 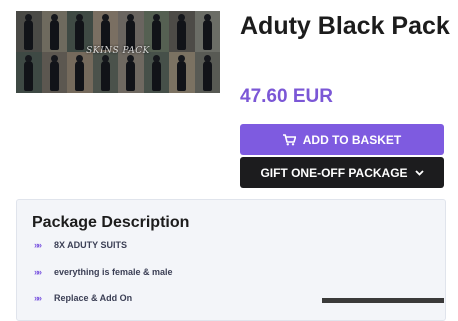 I want to click on gift-package-button: GIFT ONE-OFF PACKAGE, so click(x=342, y=172).